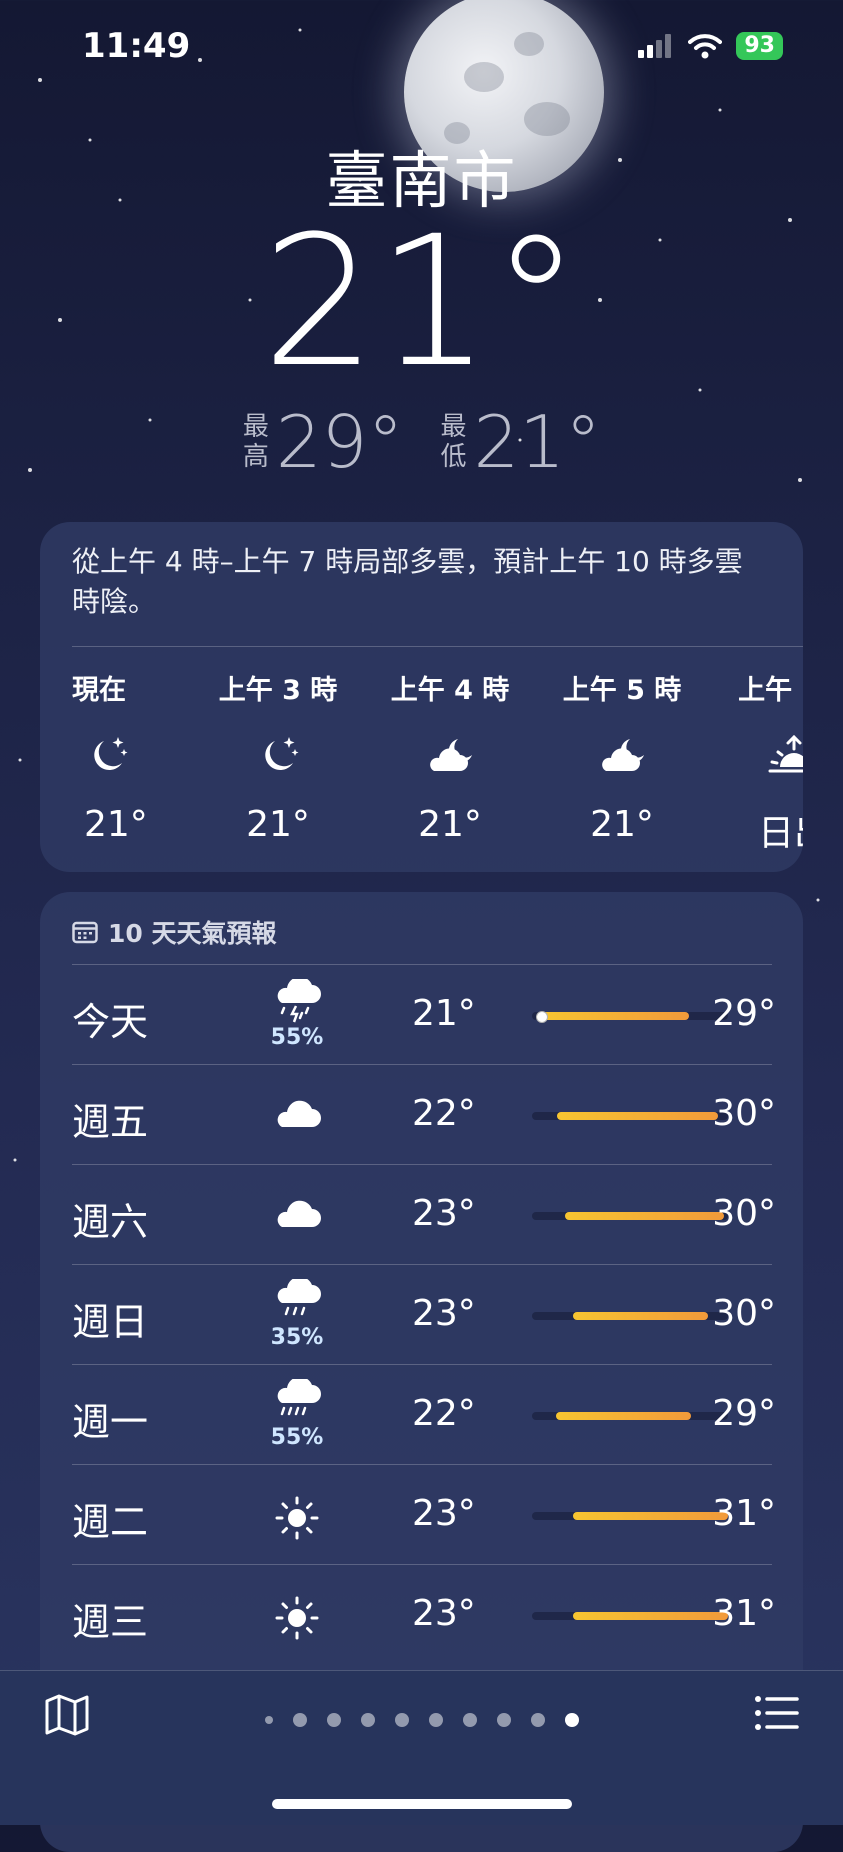 Image resolution: width=843 pixels, height=1852 pixels. What do you see at coordinates (99, 690) in the screenshot?
I see `hour-label: 現在` at bounding box center [99, 690].